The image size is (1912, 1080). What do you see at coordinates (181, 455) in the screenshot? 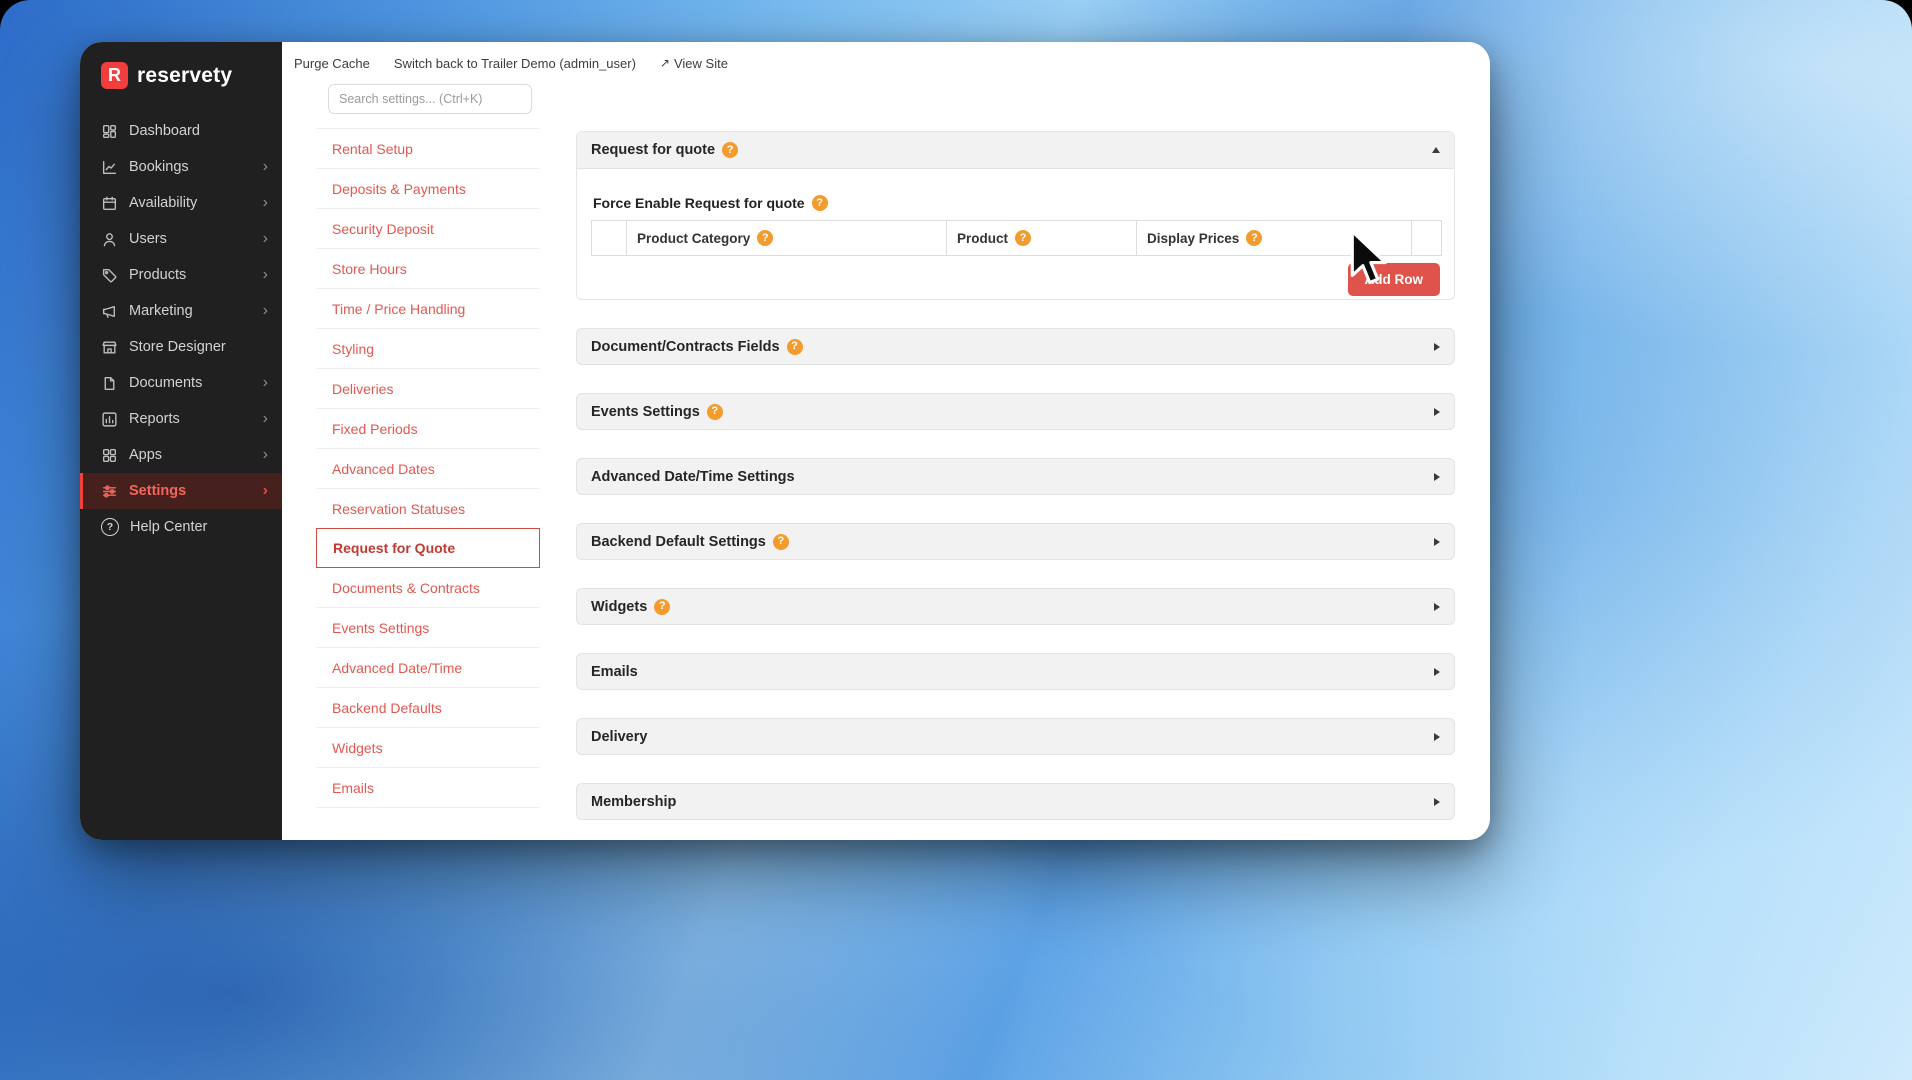
I see `sidebar-item-apps: Apps ›` at bounding box center [181, 455].